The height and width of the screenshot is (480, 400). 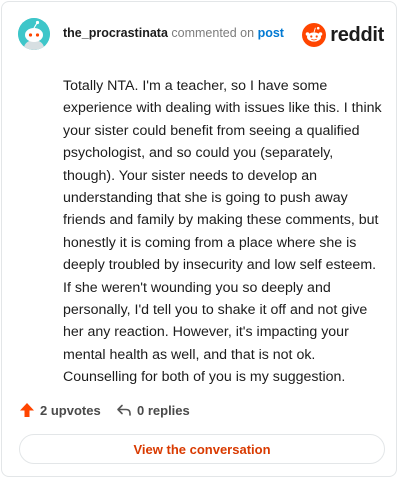 What do you see at coordinates (357, 34) in the screenshot?
I see `reddit-wordmark: reddit` at bounding box center [357, 34].